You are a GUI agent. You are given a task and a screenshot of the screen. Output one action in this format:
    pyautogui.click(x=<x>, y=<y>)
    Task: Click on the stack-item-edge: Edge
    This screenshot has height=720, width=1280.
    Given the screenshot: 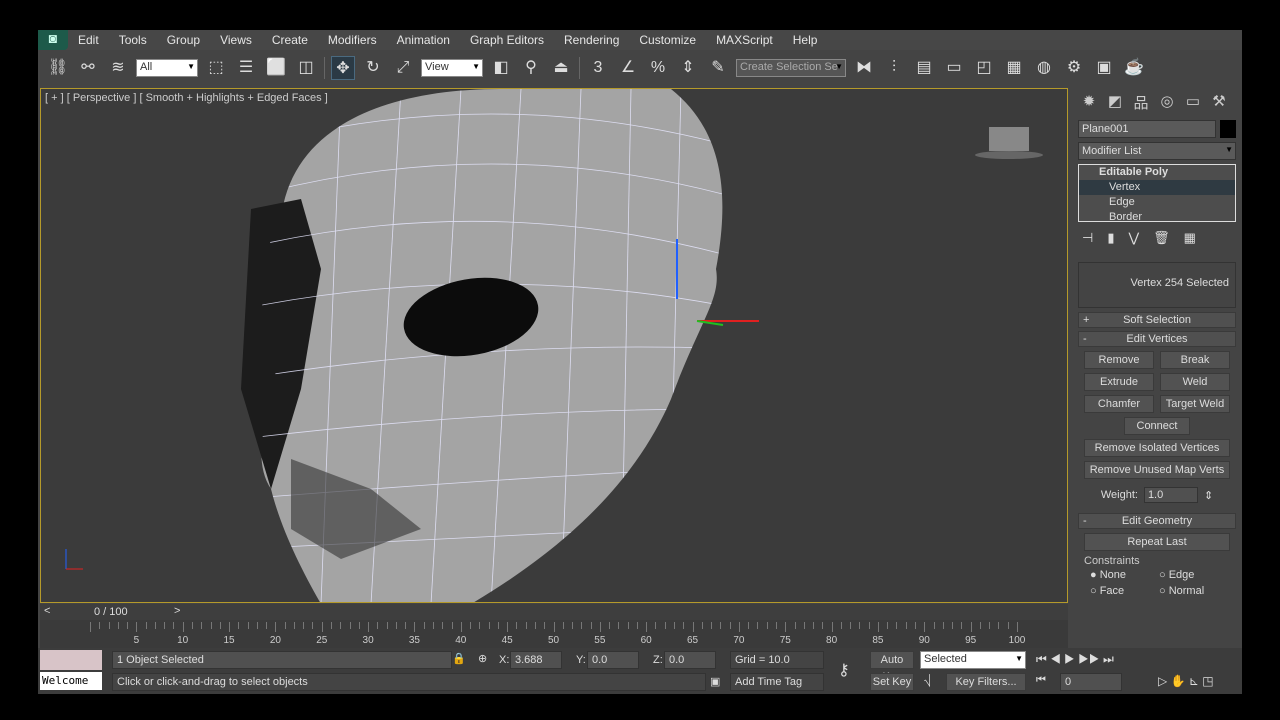 What is the action you would take?
    pyautogui.click(x=1157, y=202)
    